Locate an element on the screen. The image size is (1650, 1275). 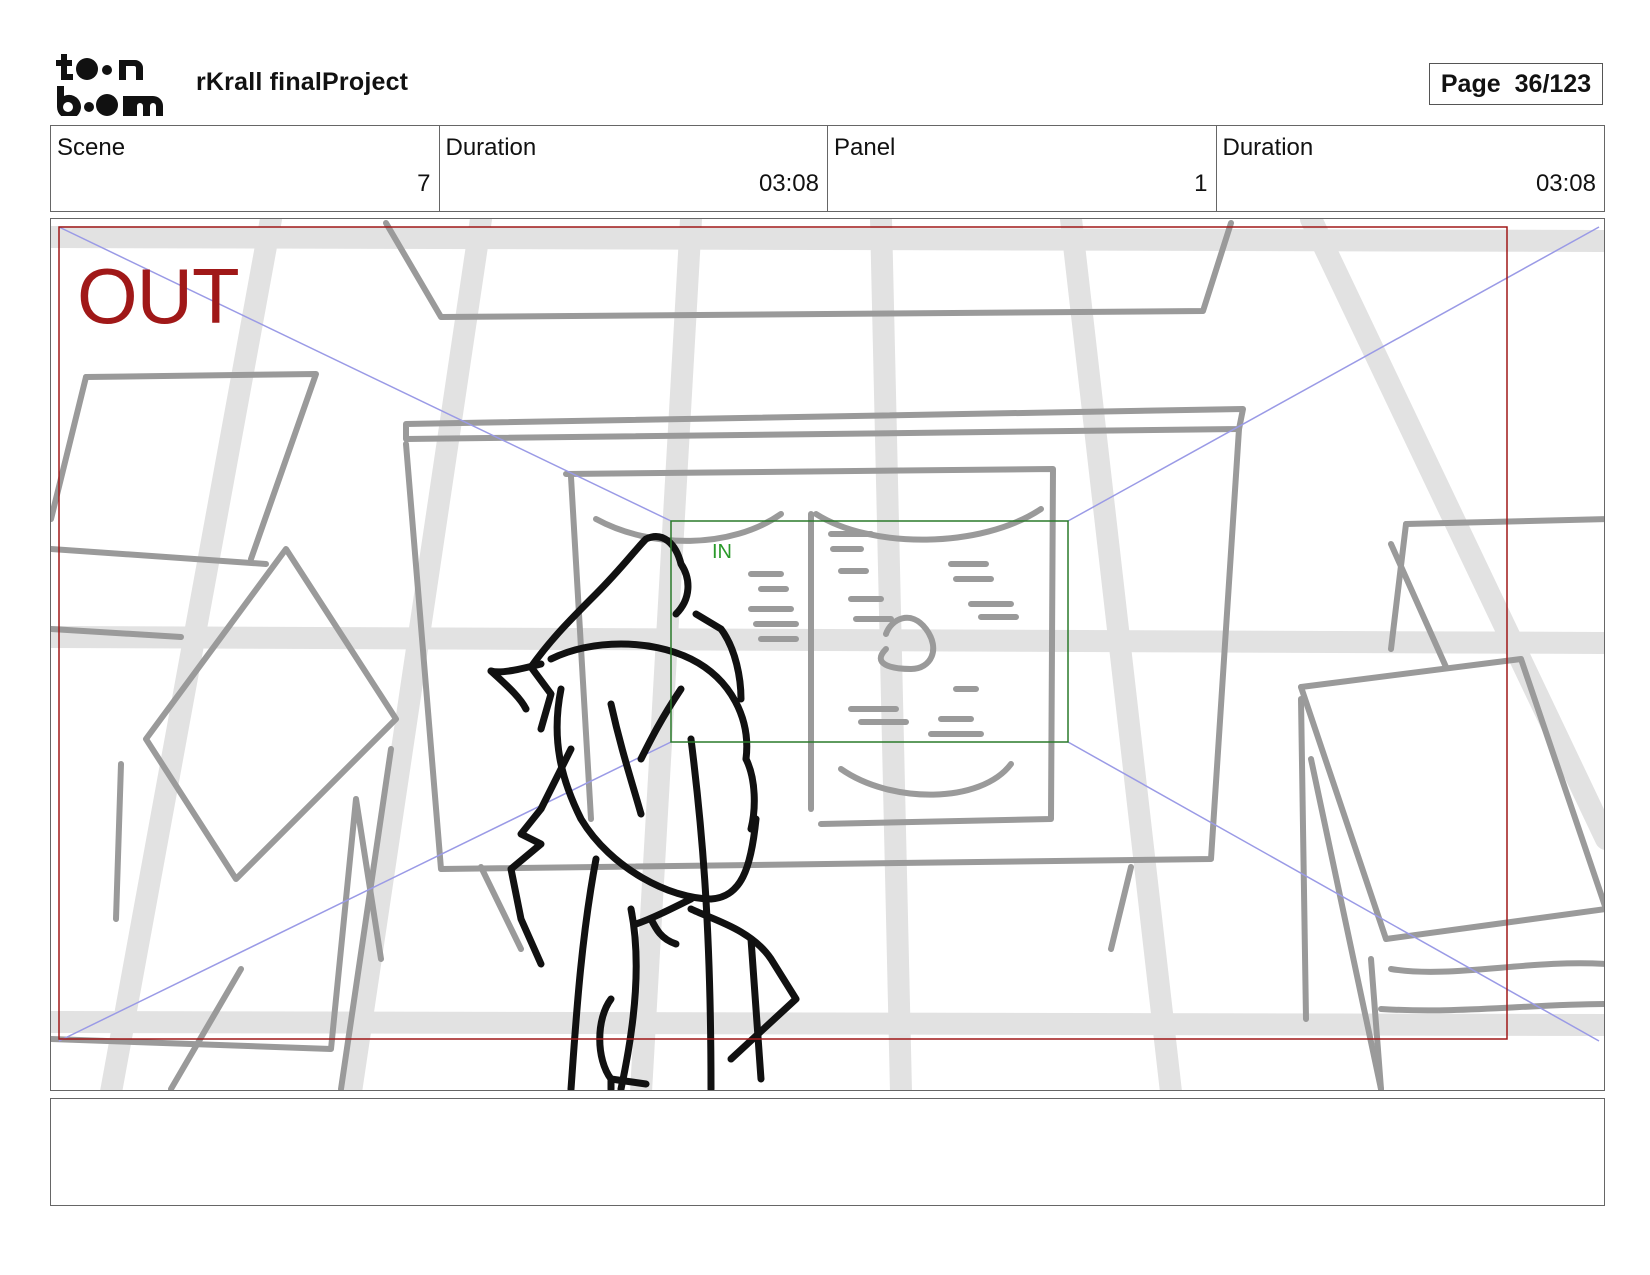
page-indicator: Page 36/123 is located at coordinates (1516, 84).